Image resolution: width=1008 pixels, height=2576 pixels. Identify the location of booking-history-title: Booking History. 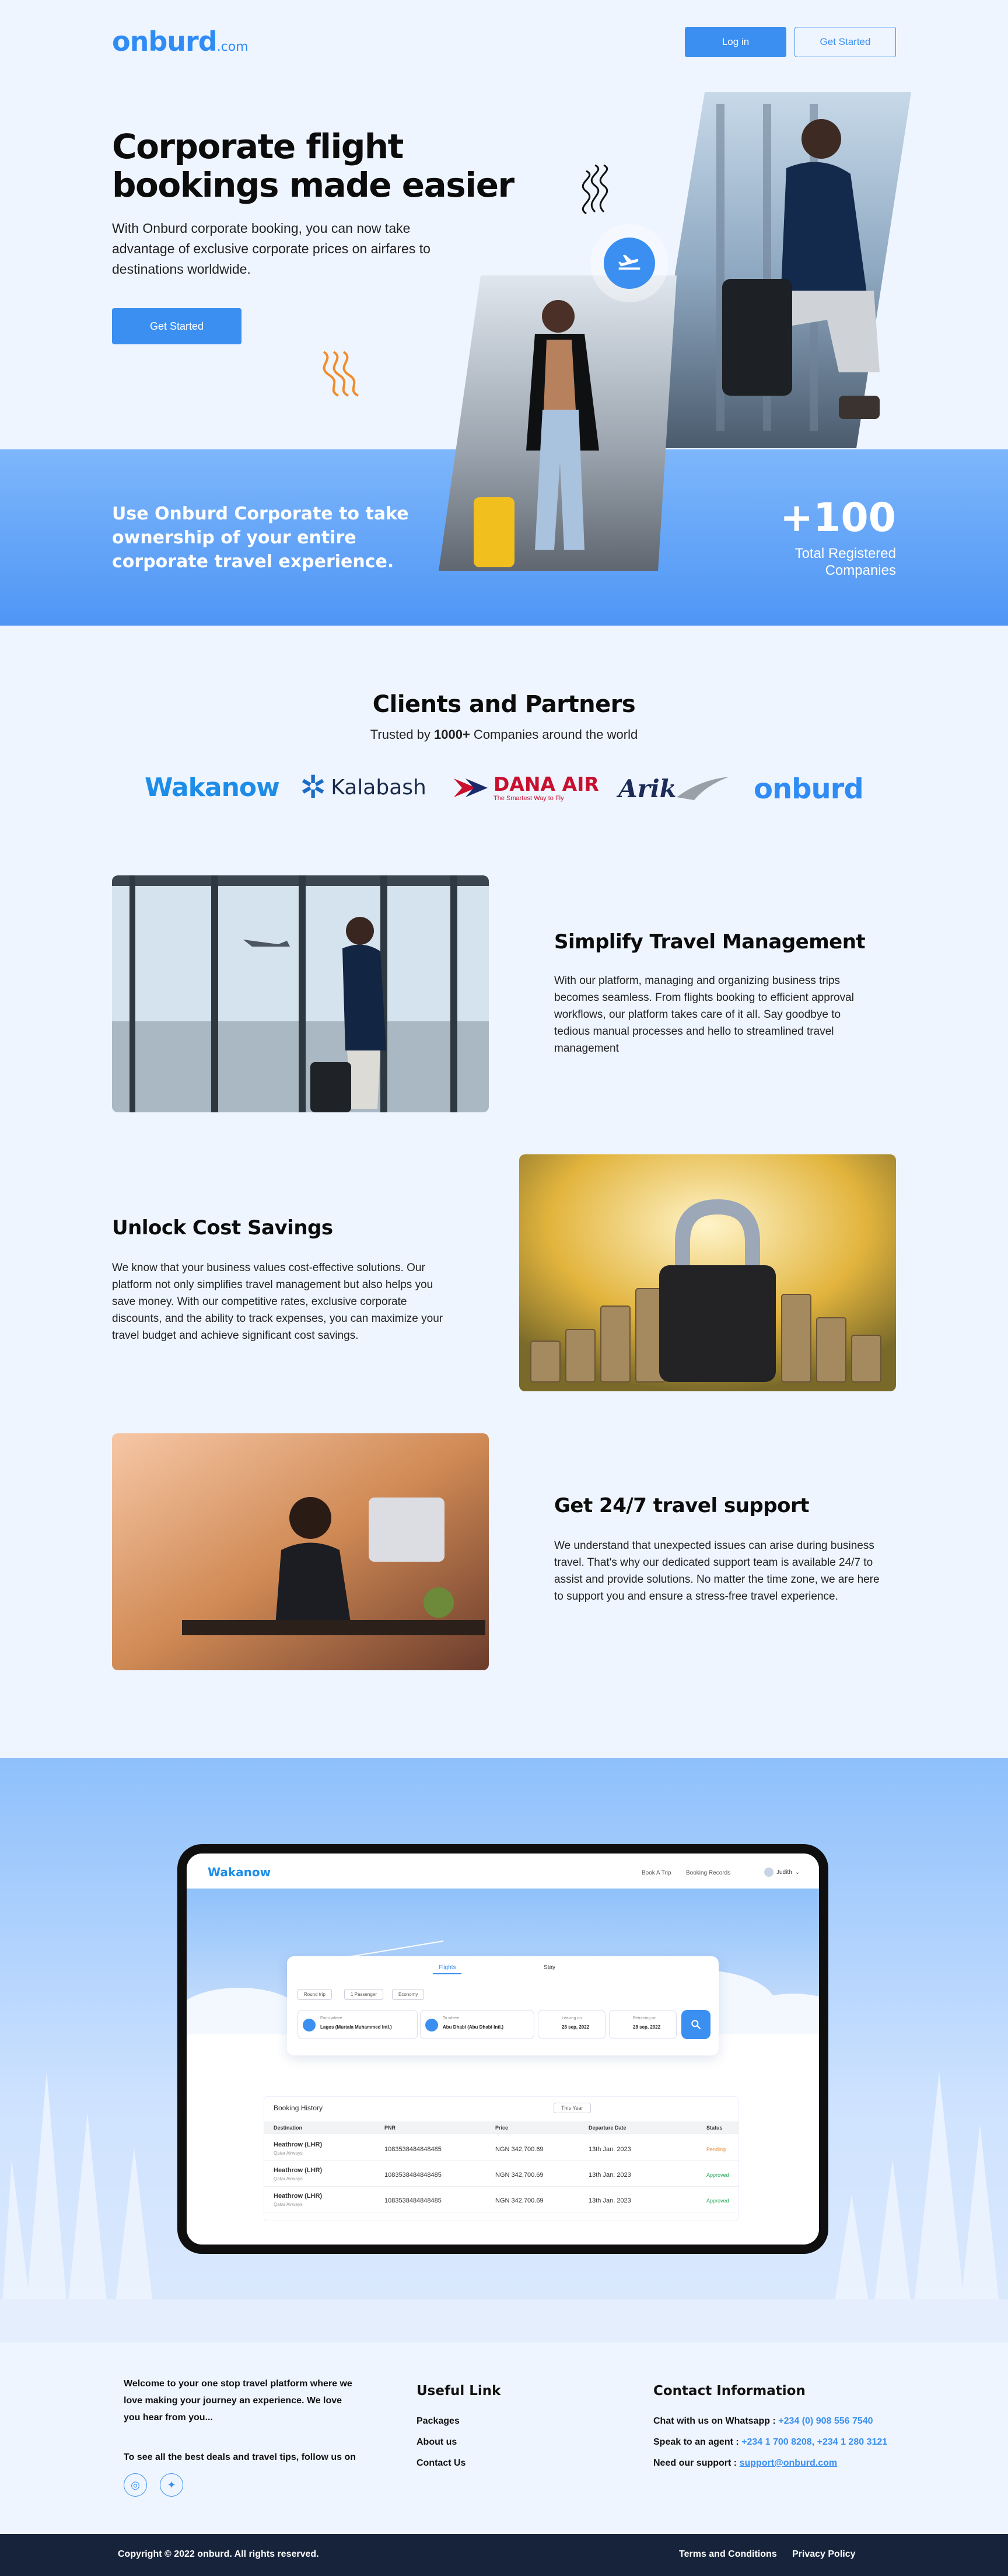
(298, 2108).